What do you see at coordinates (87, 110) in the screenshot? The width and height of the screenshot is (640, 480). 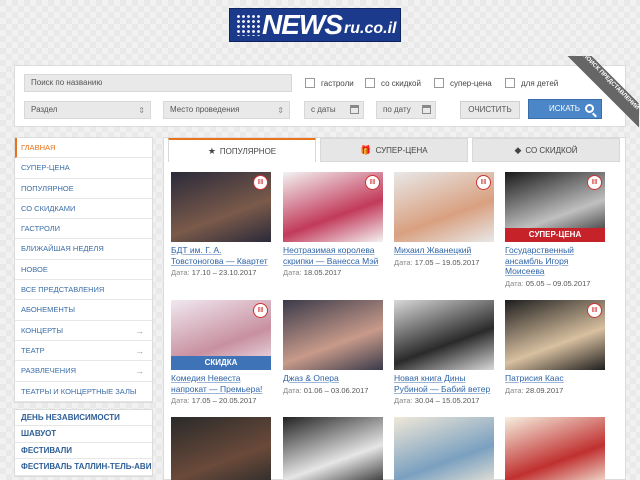 I see `section-select: Раздел ⇕` at bounding box center [87, 110].